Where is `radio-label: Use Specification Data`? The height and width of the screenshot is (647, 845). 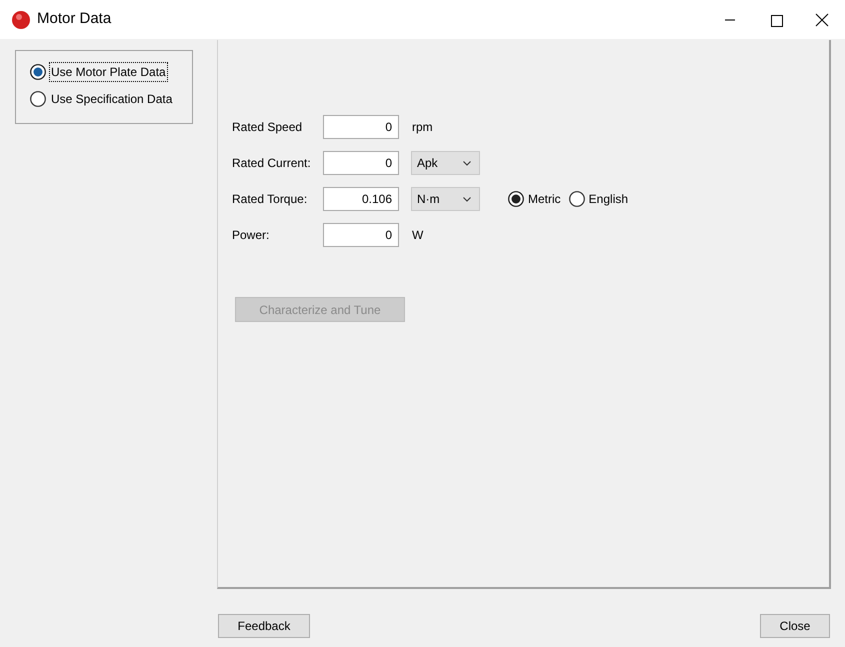 radio-label: Use Specification Data is located at coordinates (112, 99).